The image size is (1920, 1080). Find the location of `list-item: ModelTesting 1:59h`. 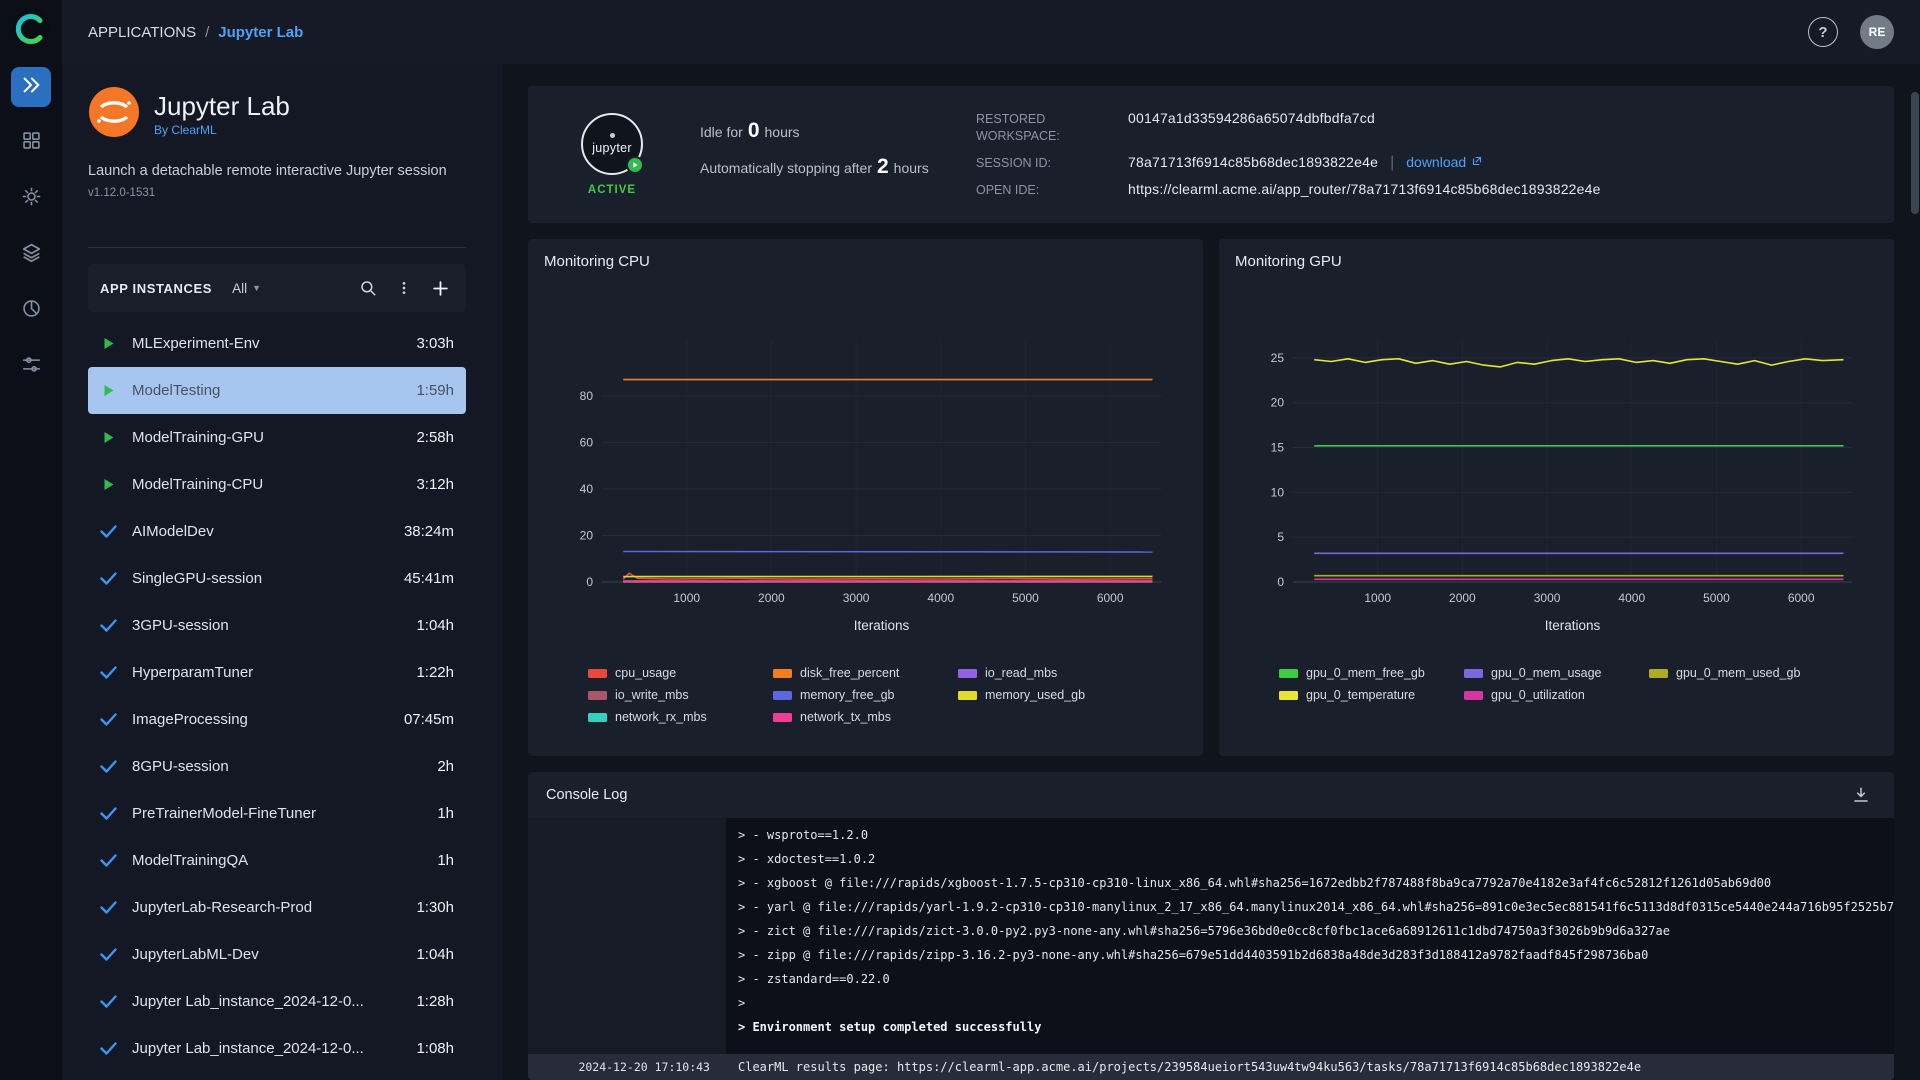

list-item: ModelTesting 1:59h is located at coordinates (277, 390).